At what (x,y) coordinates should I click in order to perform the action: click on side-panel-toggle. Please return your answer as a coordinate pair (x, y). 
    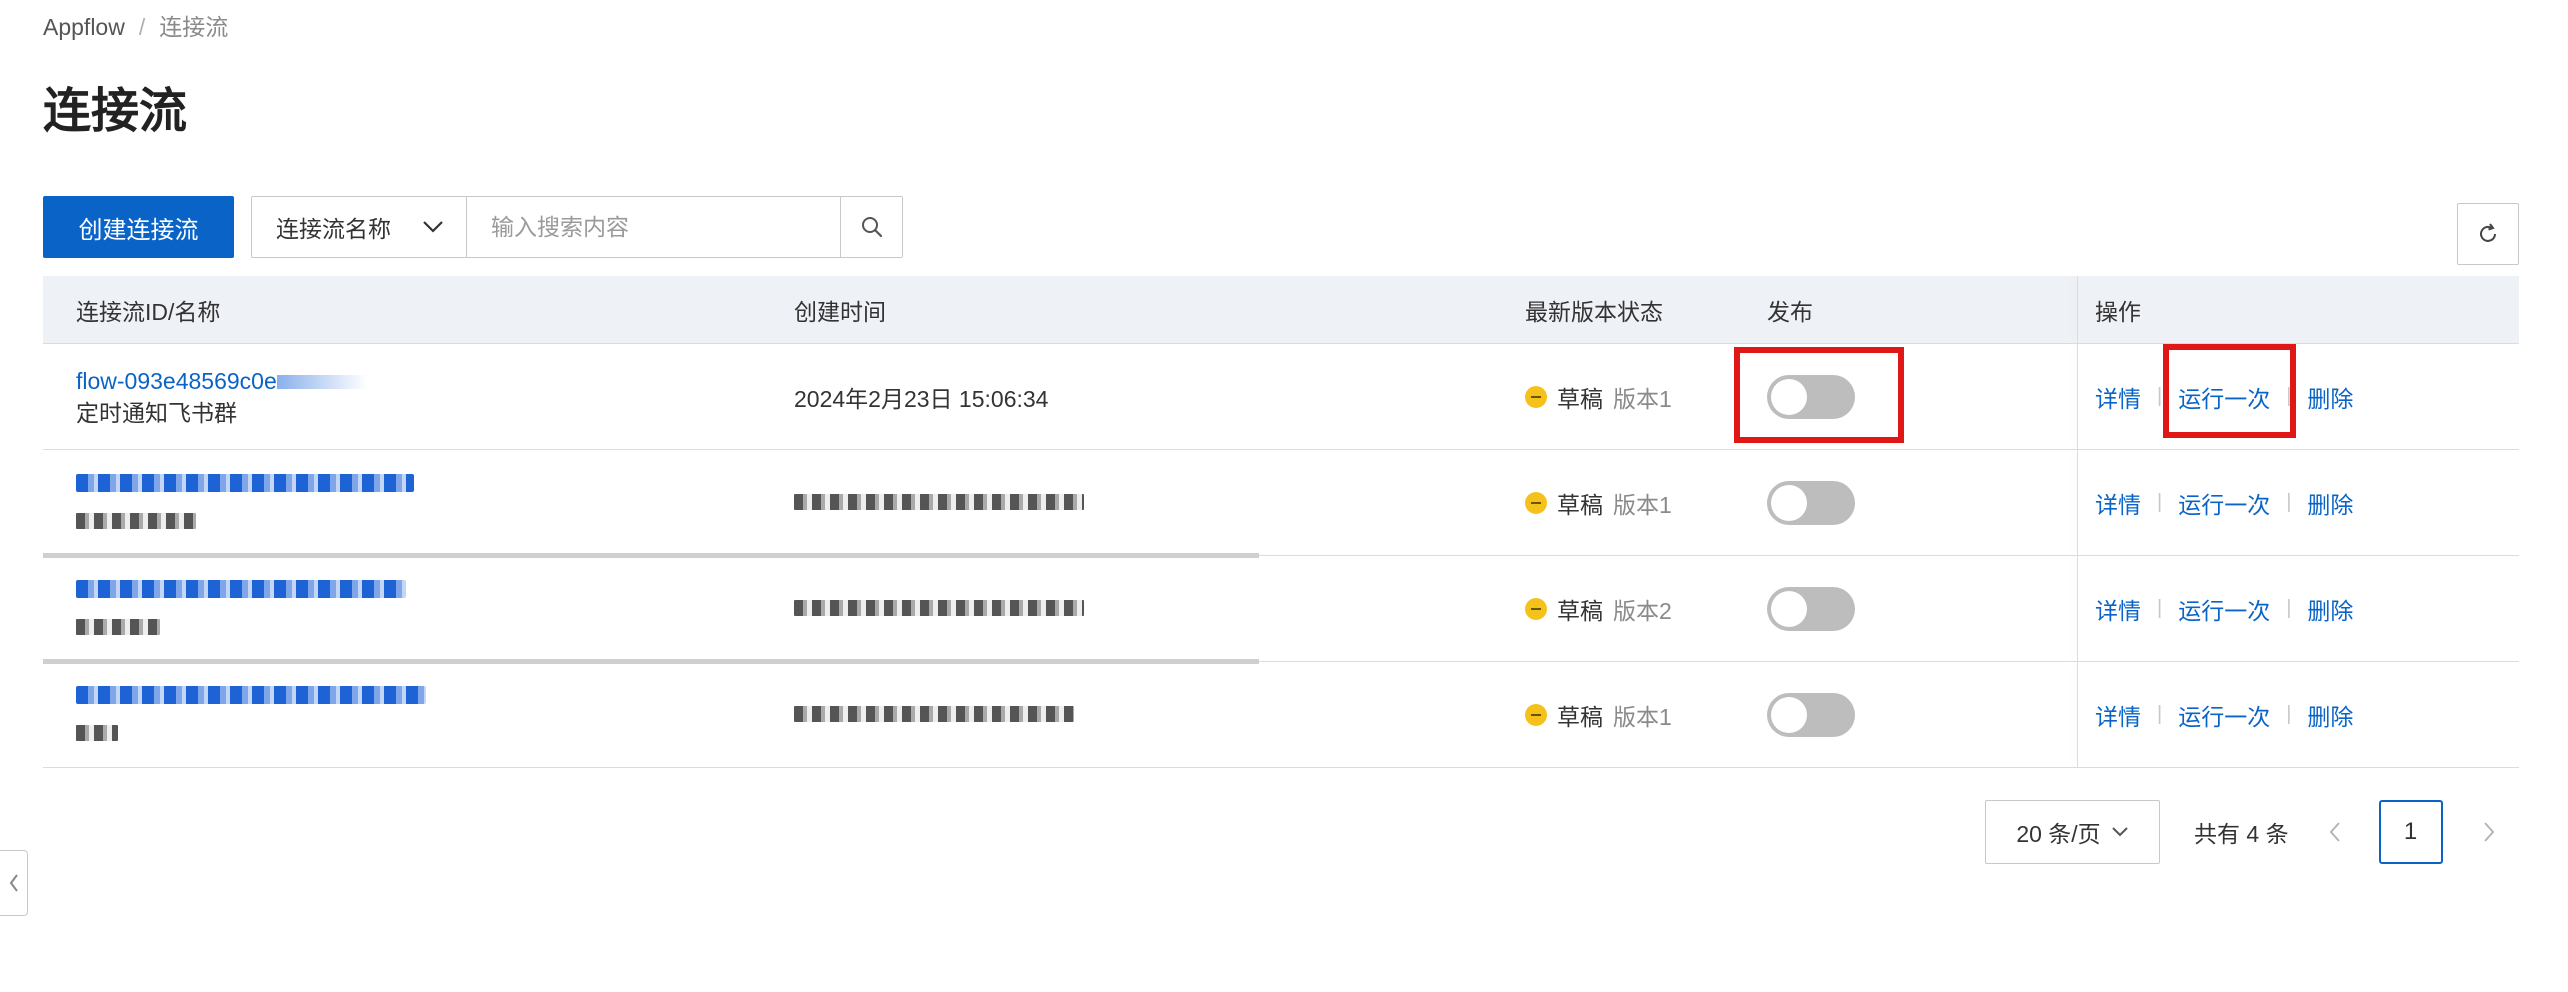
    Looking at the image, I should click on (14, 883).